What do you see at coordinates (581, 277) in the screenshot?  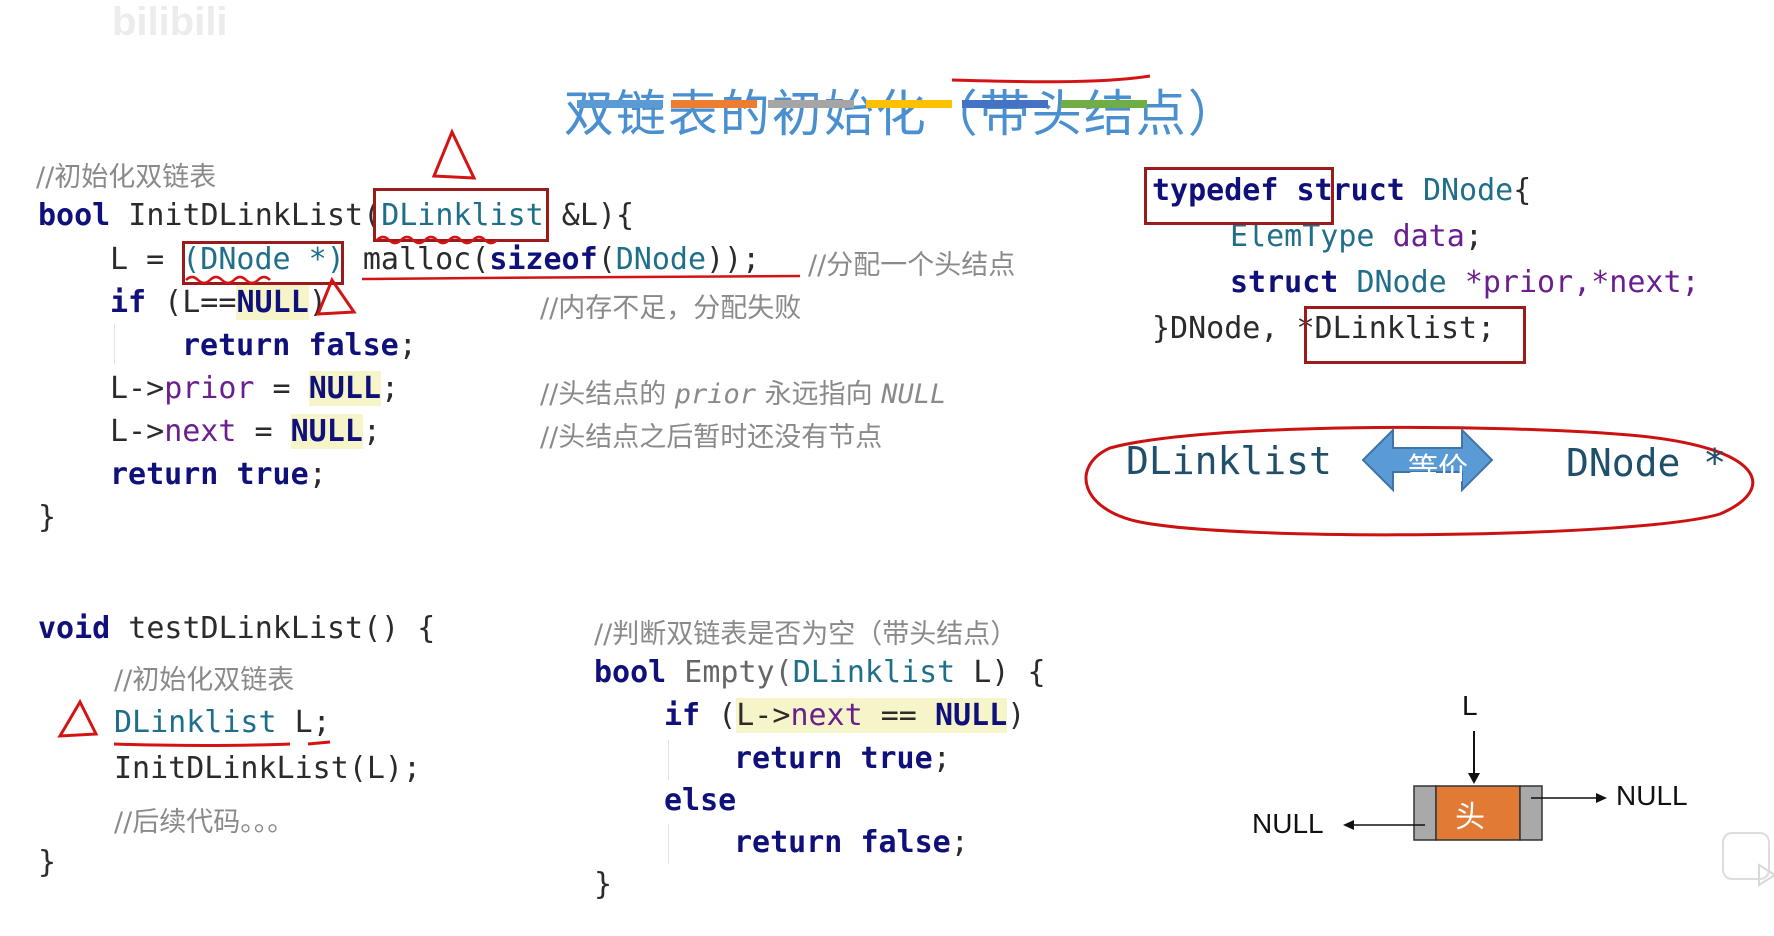 I see `malloc-underline` at bounding box center [581, 277].